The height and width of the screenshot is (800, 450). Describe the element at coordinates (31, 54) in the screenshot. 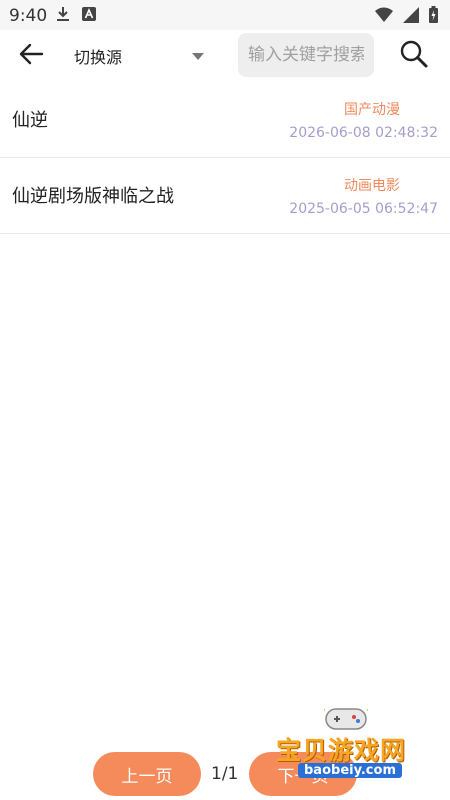

I see `arrow-left-icon` at that location.